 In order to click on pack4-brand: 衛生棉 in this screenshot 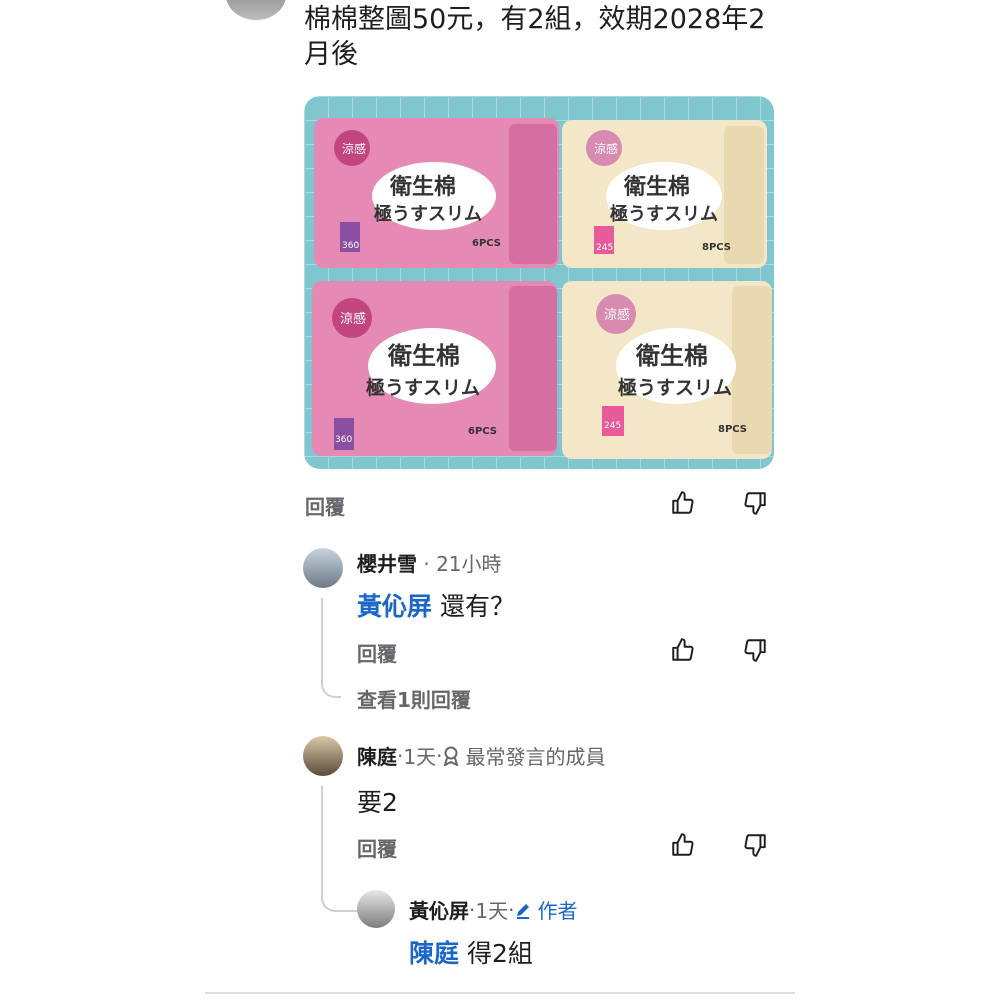, I will do `click(671, 355)`.